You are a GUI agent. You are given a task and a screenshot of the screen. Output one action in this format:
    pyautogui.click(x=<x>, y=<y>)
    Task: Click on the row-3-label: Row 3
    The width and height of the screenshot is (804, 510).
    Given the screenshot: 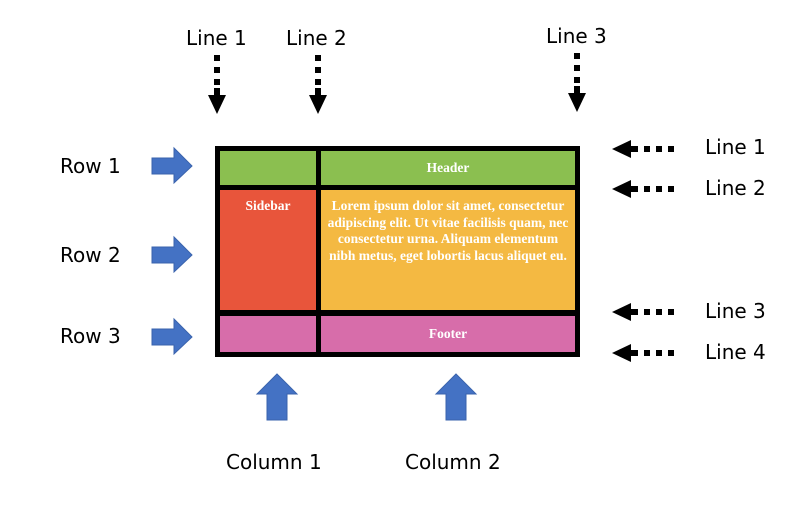 What is the action you would take?
    pyautogui.click(x=90, y=336)
    